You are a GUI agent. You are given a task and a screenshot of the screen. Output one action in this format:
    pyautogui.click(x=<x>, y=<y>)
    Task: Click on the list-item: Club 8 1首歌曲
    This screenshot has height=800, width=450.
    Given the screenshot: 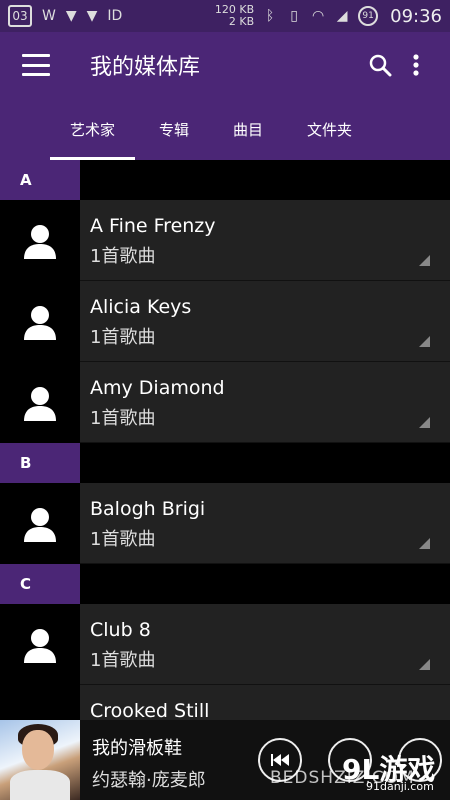 What is the action you would take?
    pyautogui.click(x=225, y=644)
    